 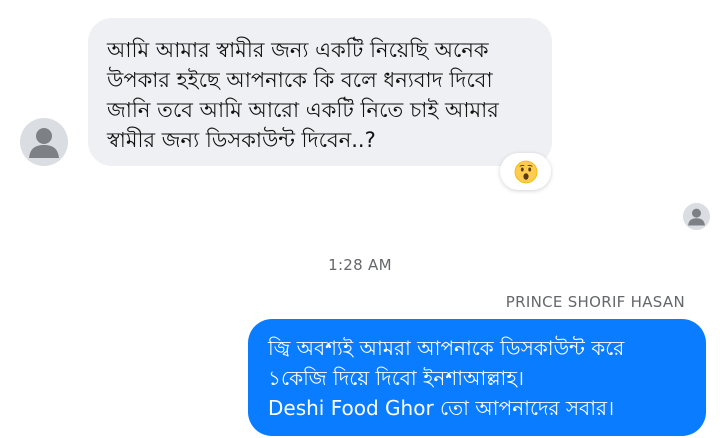 I want to click on sender-name: PRINCE SHORIF HASAN, so click(x=595, y=302).